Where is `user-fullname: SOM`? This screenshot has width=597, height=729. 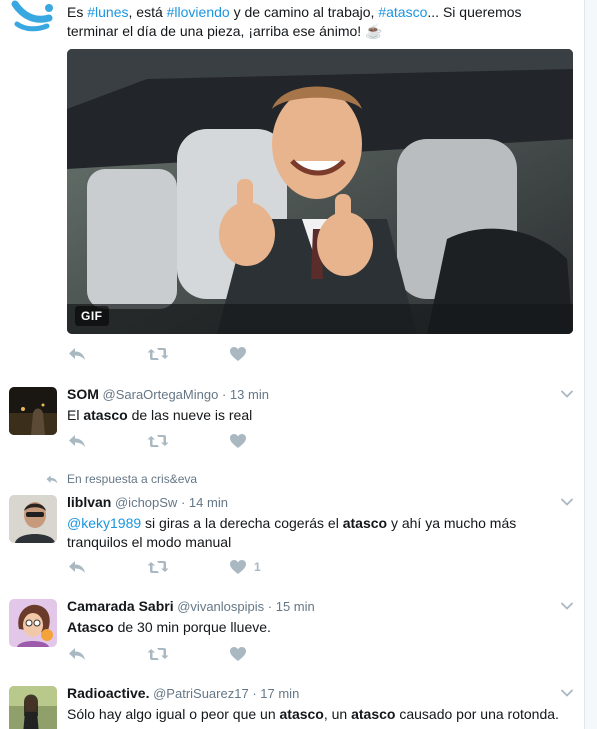 user-fullname: SOM is located at coordinates (83, 394).